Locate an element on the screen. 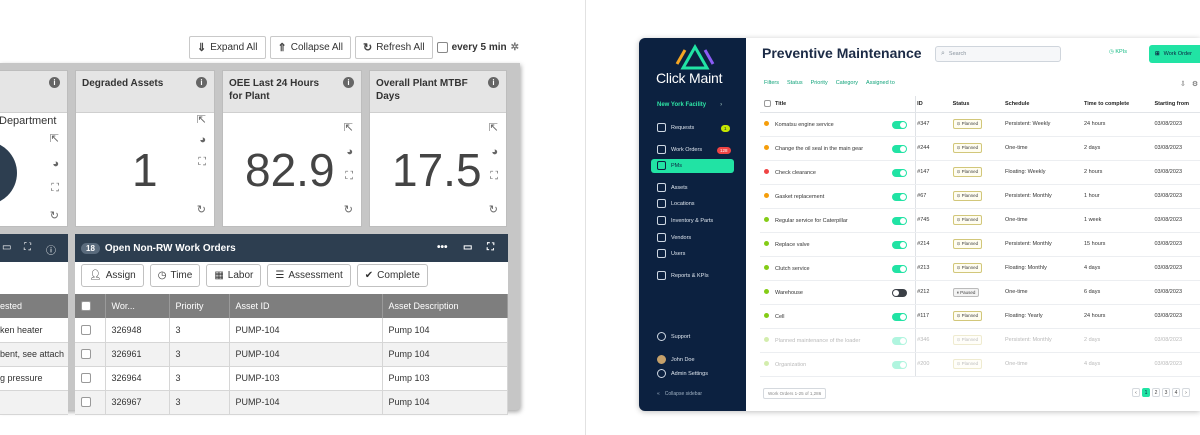 Image resolution: width=1200 pixels, height=435 pixels. sidebar-item-pms: PMs is located at coordinates (669, 165).